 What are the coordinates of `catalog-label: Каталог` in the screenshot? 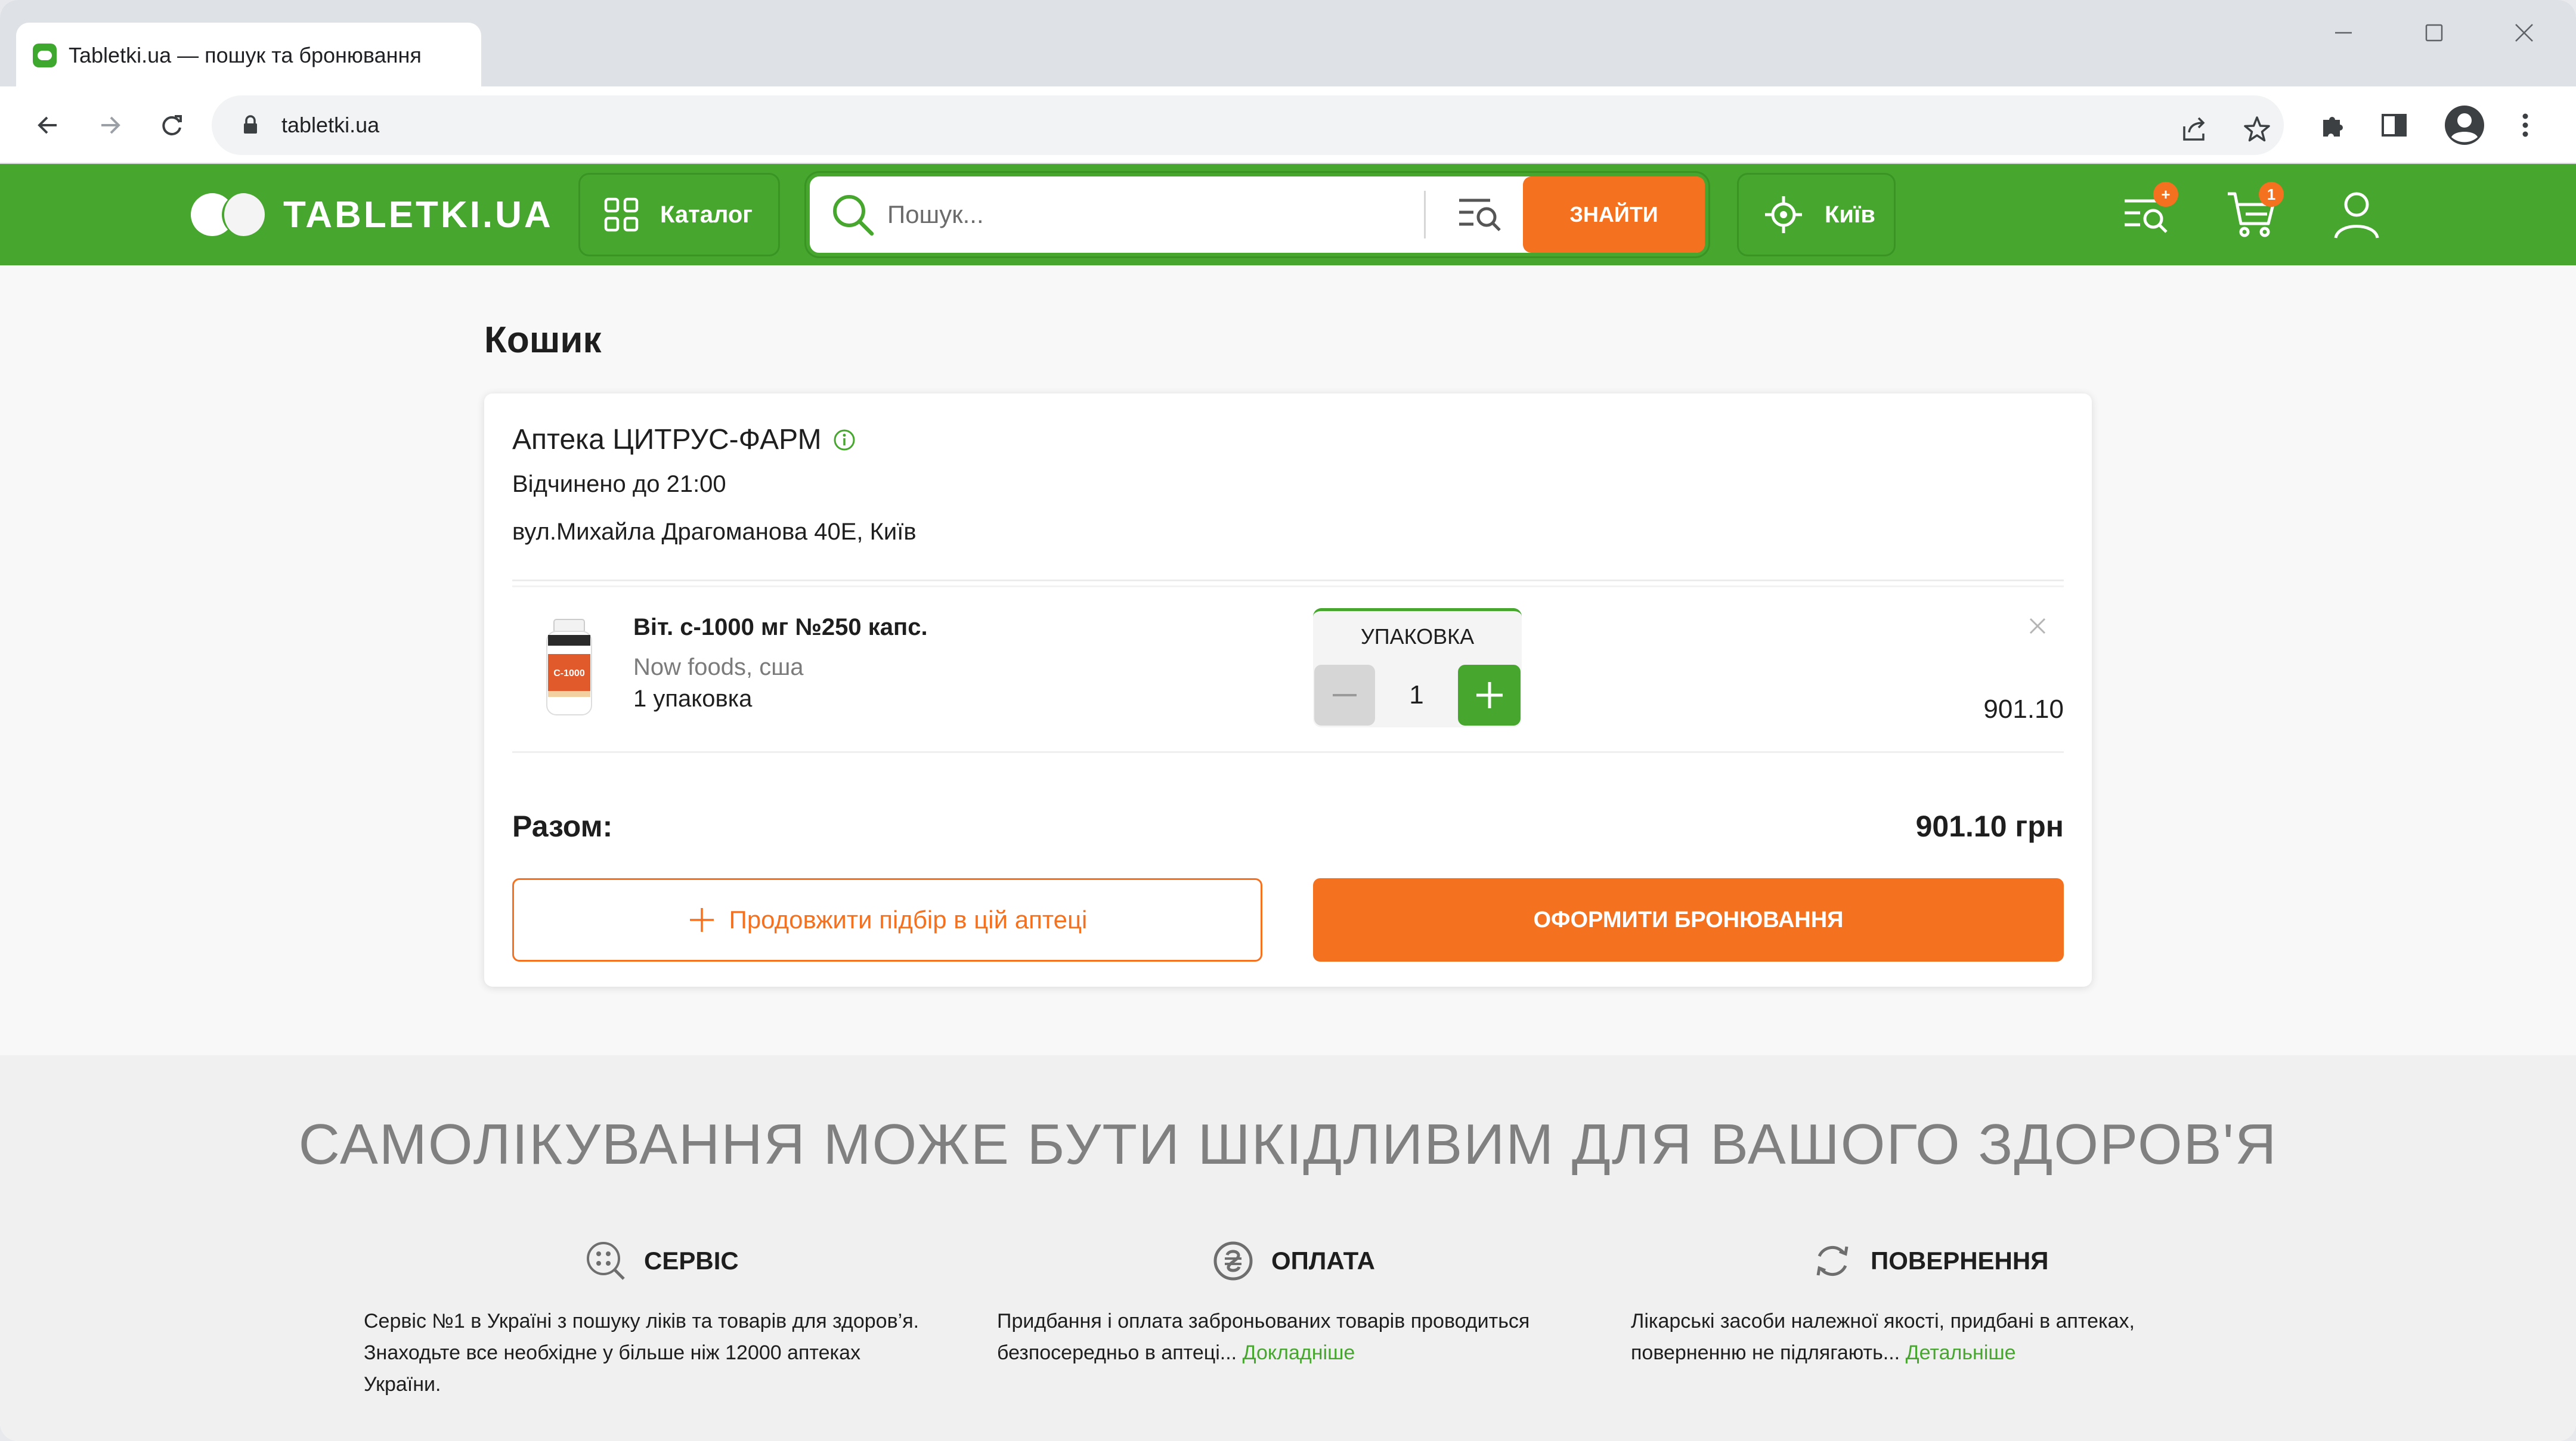 It's located at (707, 215).